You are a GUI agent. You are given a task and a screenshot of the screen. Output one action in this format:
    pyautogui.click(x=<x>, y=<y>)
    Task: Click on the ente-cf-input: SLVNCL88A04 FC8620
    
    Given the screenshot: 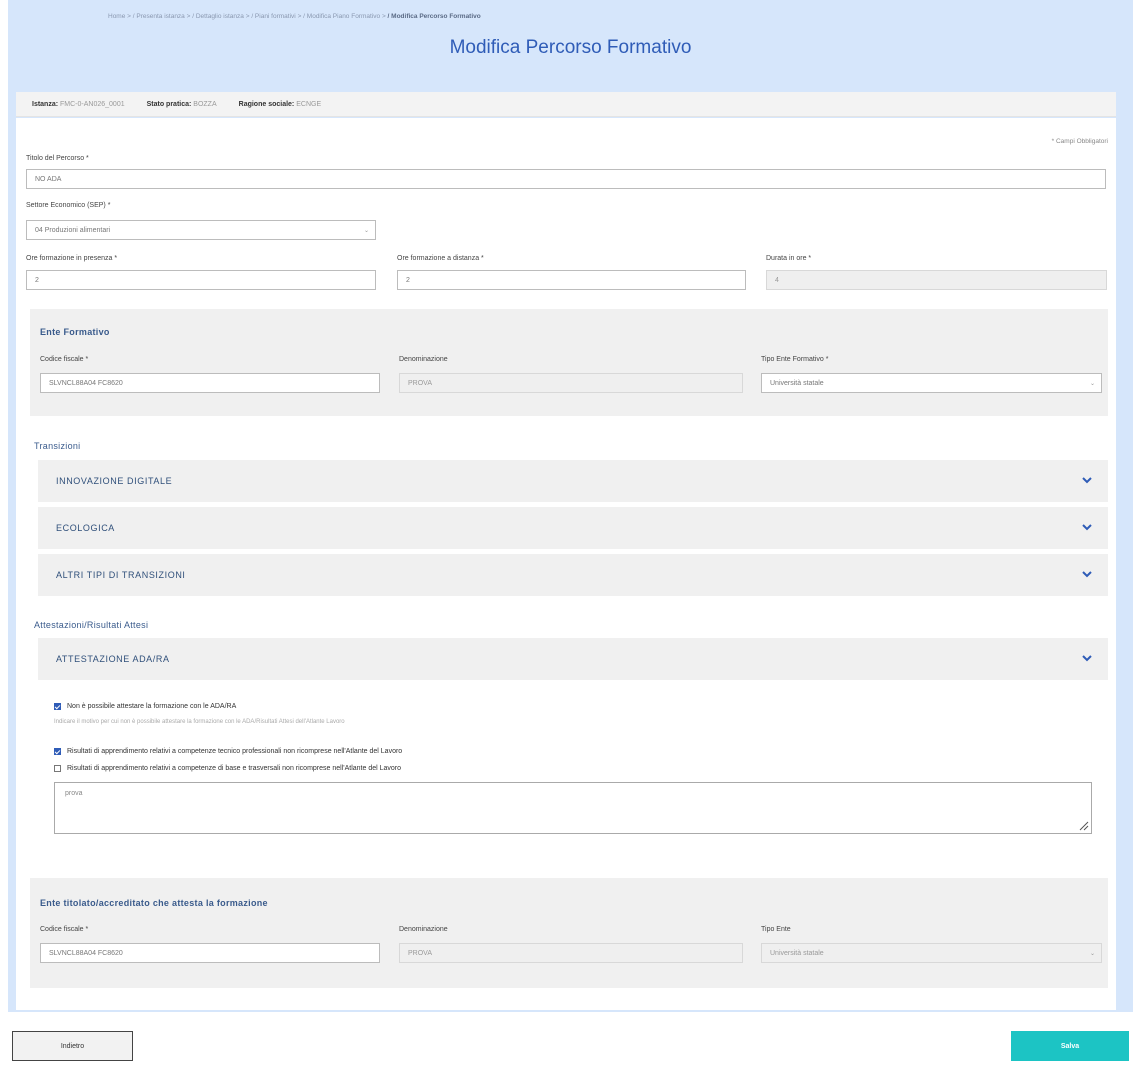 What is the action you would take?
    pyautogui.click(x=210, y=383)
    